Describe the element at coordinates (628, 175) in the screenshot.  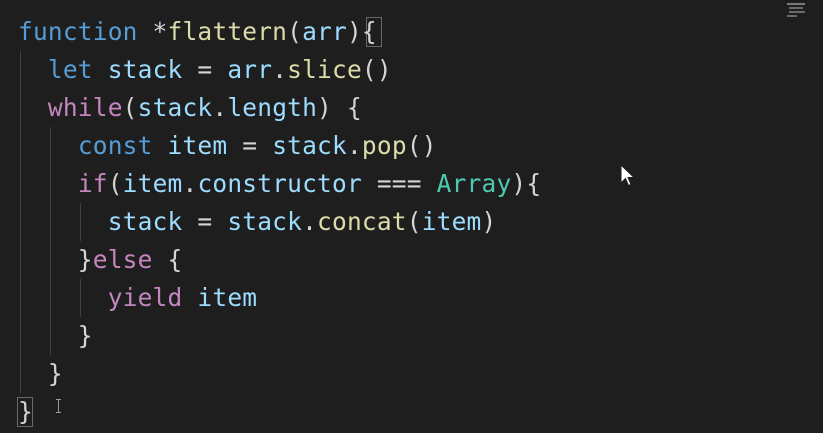
I see `mouse-pointer-icon` at that location.